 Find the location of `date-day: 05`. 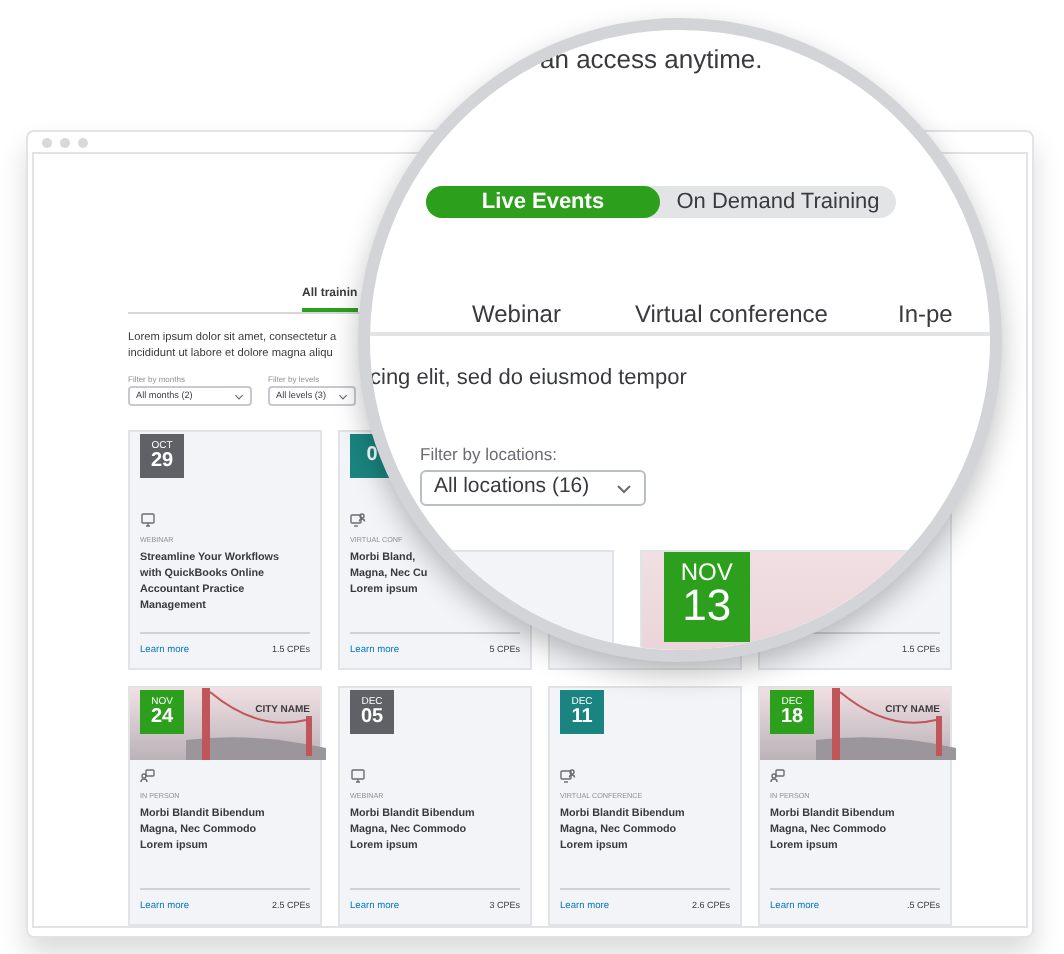

date-day: 05 is located at coordinates (372, 717).